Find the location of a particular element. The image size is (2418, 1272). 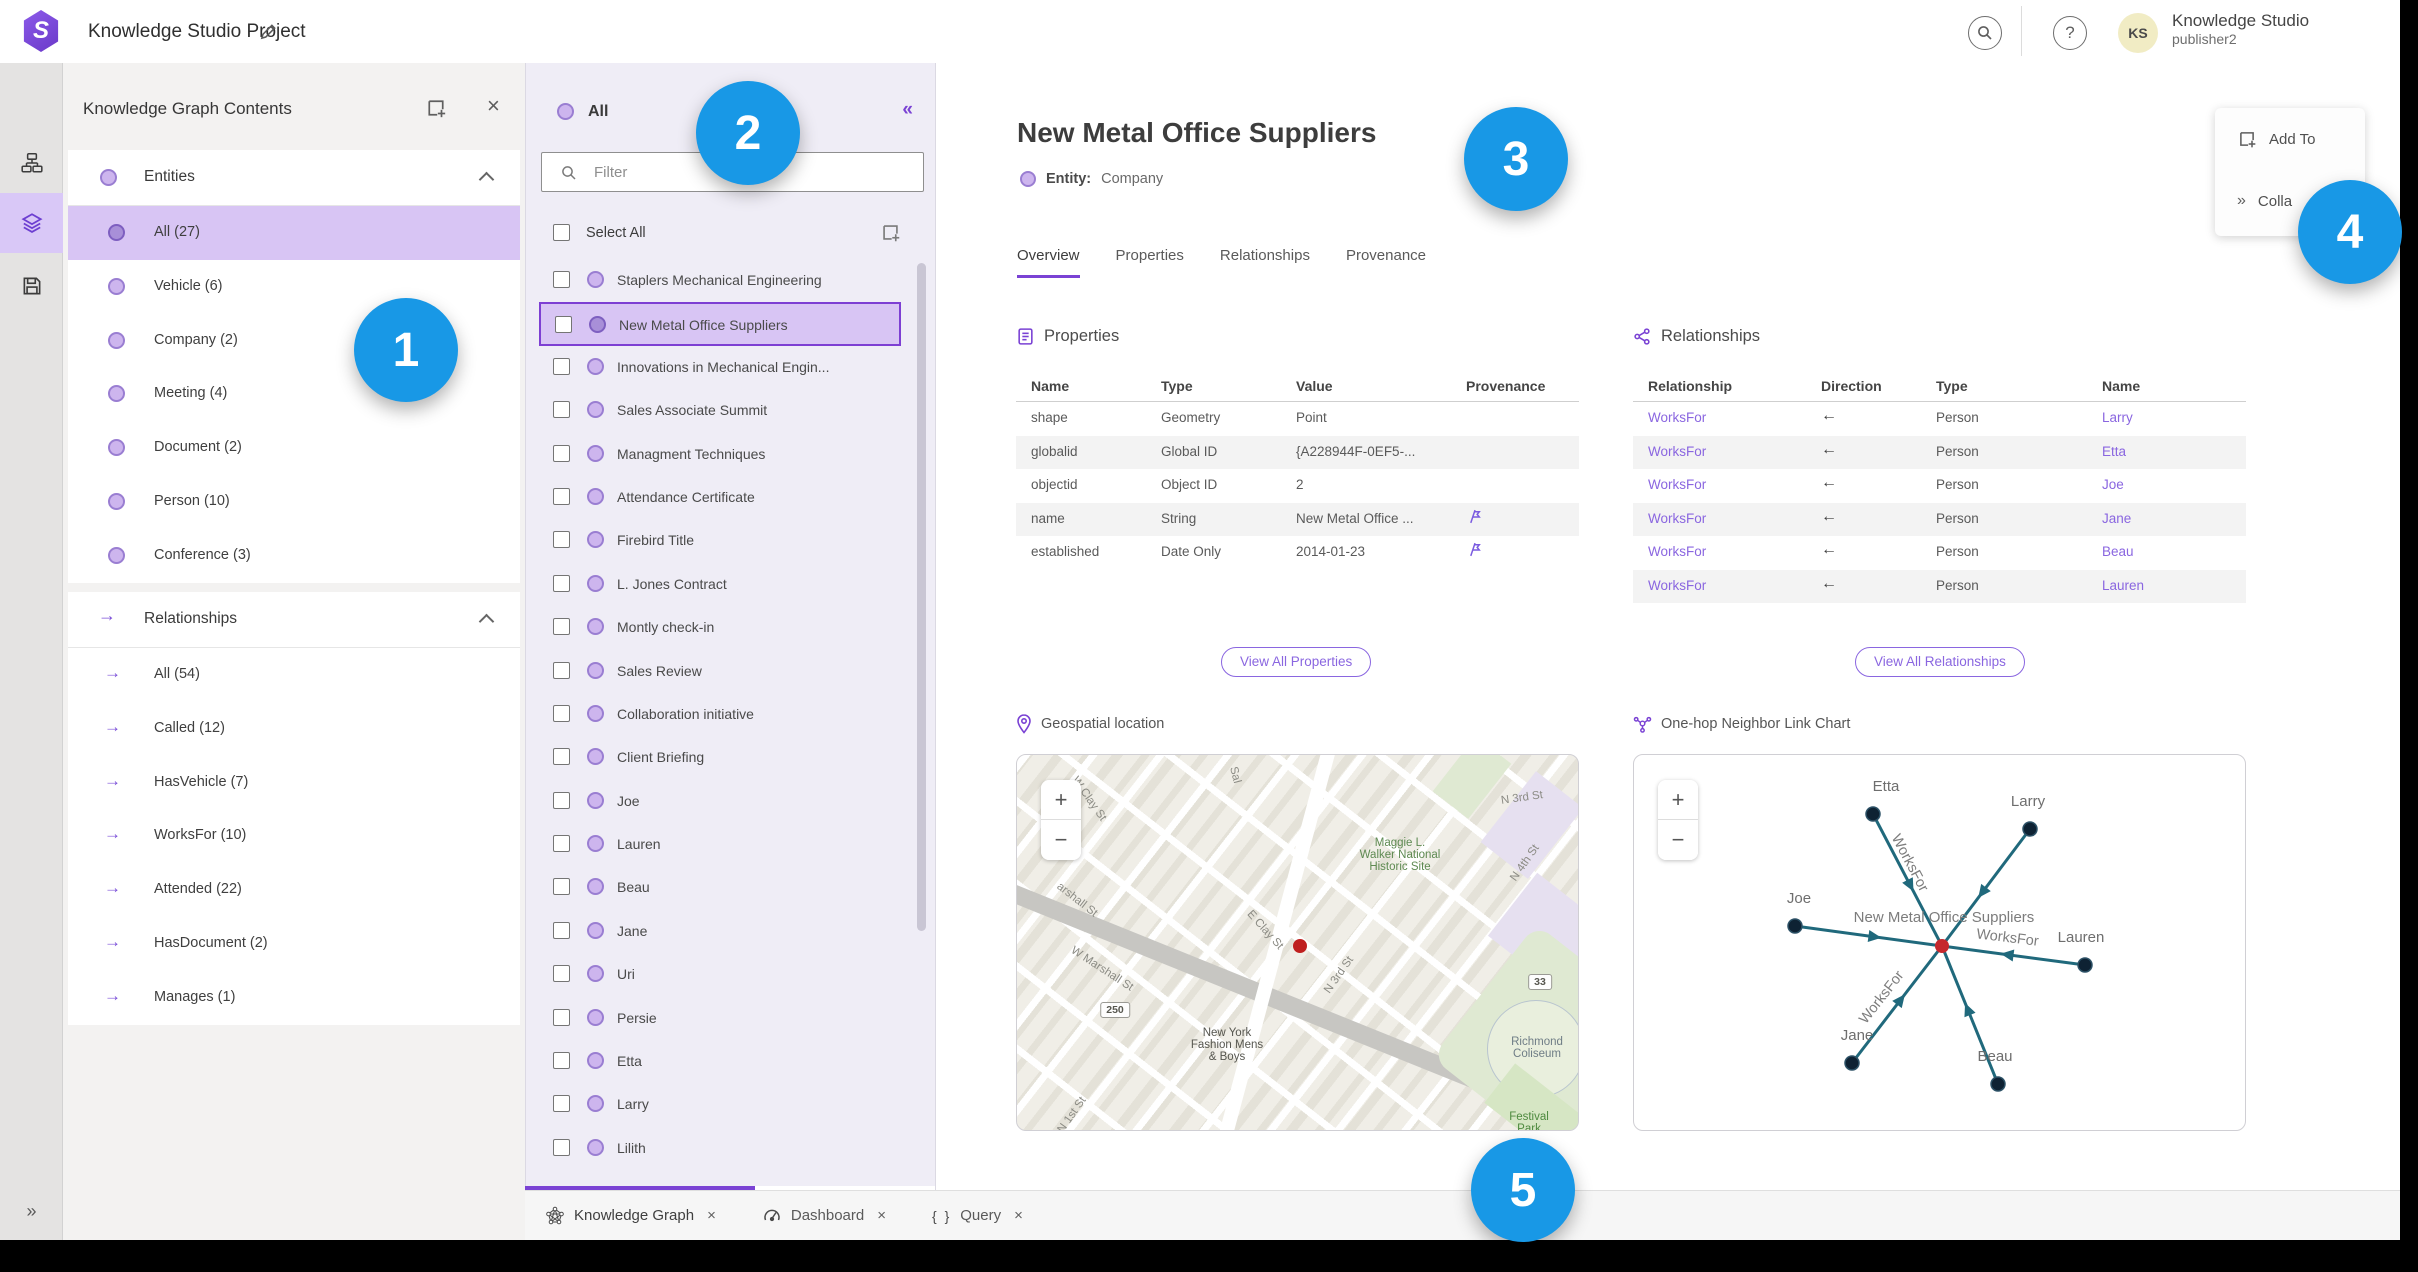

detail-tab-provenance: Provenance is located at coordinates (1386, 262).